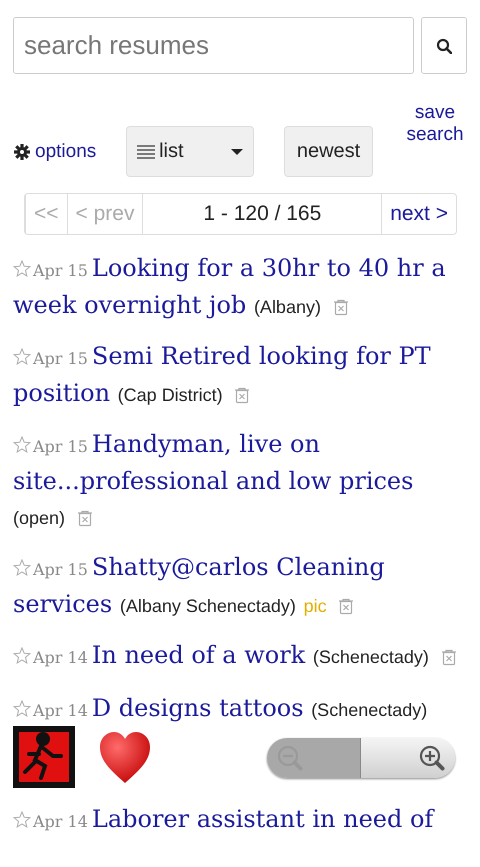 Image resolution: width=480 pixels, height=867 pixels. I want to click on next-link: next >, so click(418, 214).